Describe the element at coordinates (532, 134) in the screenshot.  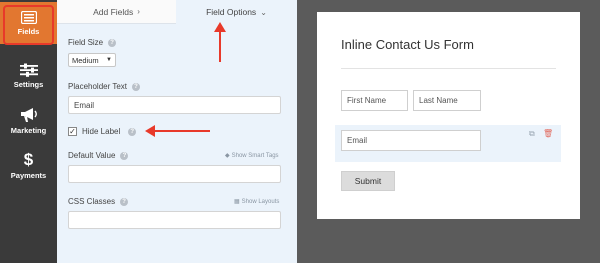
I see `duplicate-icon: ⧉` at that location.